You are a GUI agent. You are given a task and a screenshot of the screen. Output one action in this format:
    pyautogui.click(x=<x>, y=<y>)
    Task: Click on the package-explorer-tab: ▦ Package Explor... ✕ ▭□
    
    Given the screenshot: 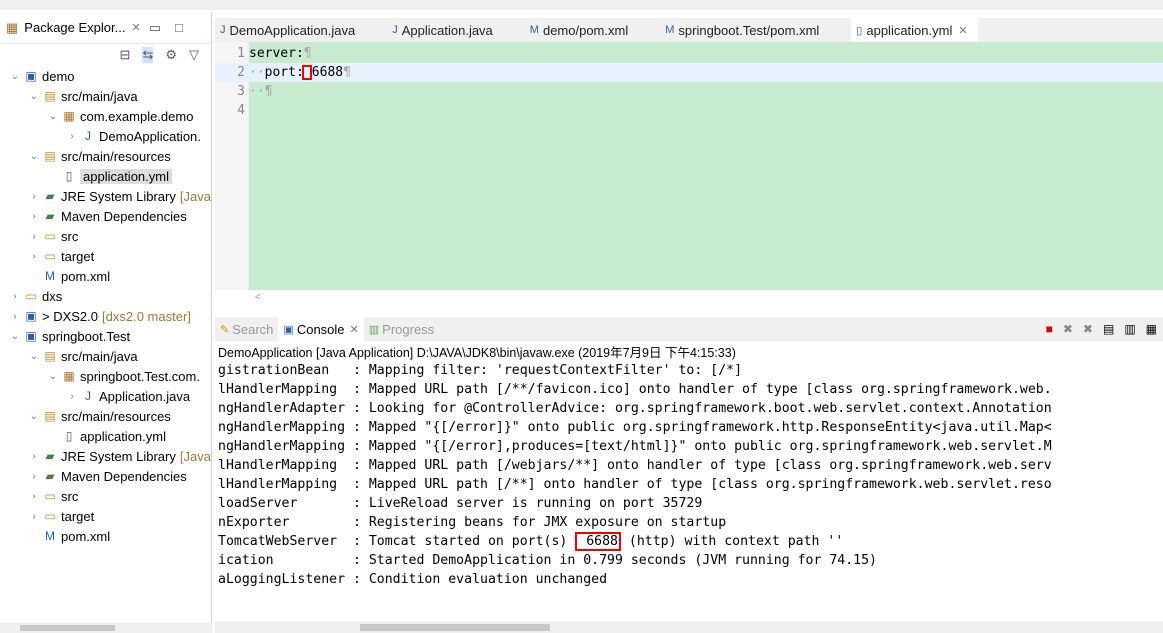 What is the action you would take?
    pyautogui.click(x=105, y=28)
    